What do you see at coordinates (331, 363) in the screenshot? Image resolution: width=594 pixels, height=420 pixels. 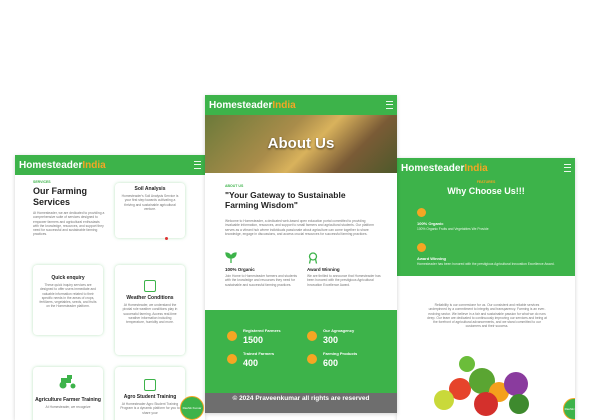 I see `stat-value: 600` at bounding box center [331, 363].